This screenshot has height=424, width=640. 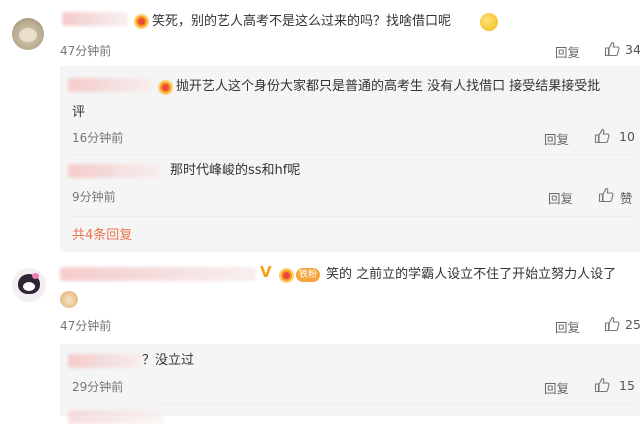 I want to click on dog-emoji-icon, so click(x=69, y=299).